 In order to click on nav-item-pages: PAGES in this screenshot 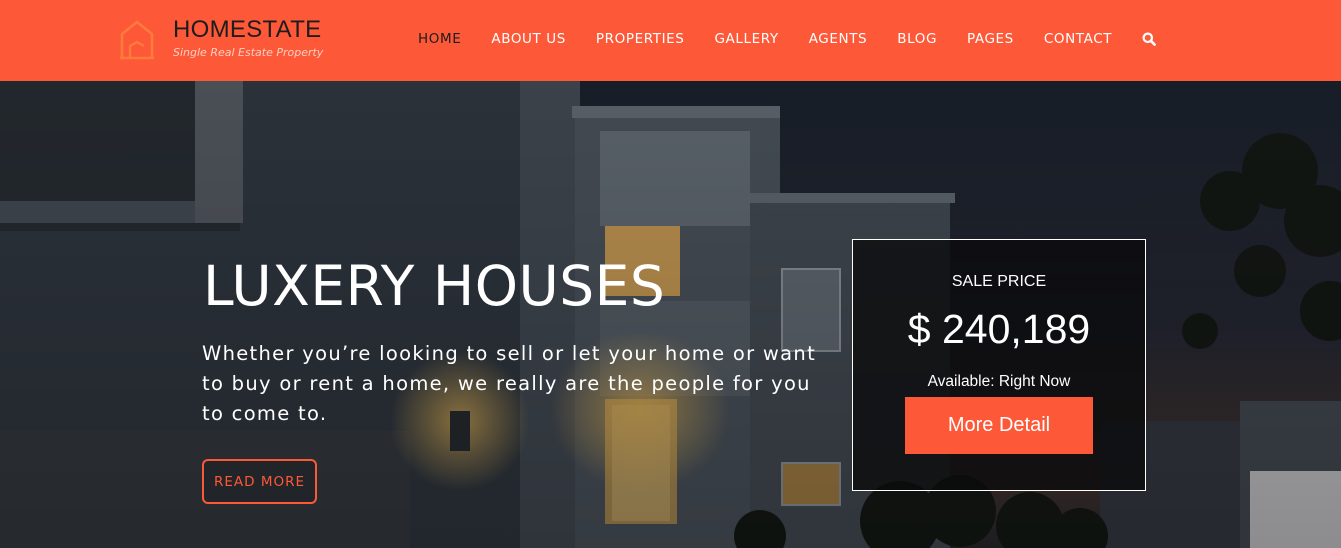, I will do `click(990, 39)`.